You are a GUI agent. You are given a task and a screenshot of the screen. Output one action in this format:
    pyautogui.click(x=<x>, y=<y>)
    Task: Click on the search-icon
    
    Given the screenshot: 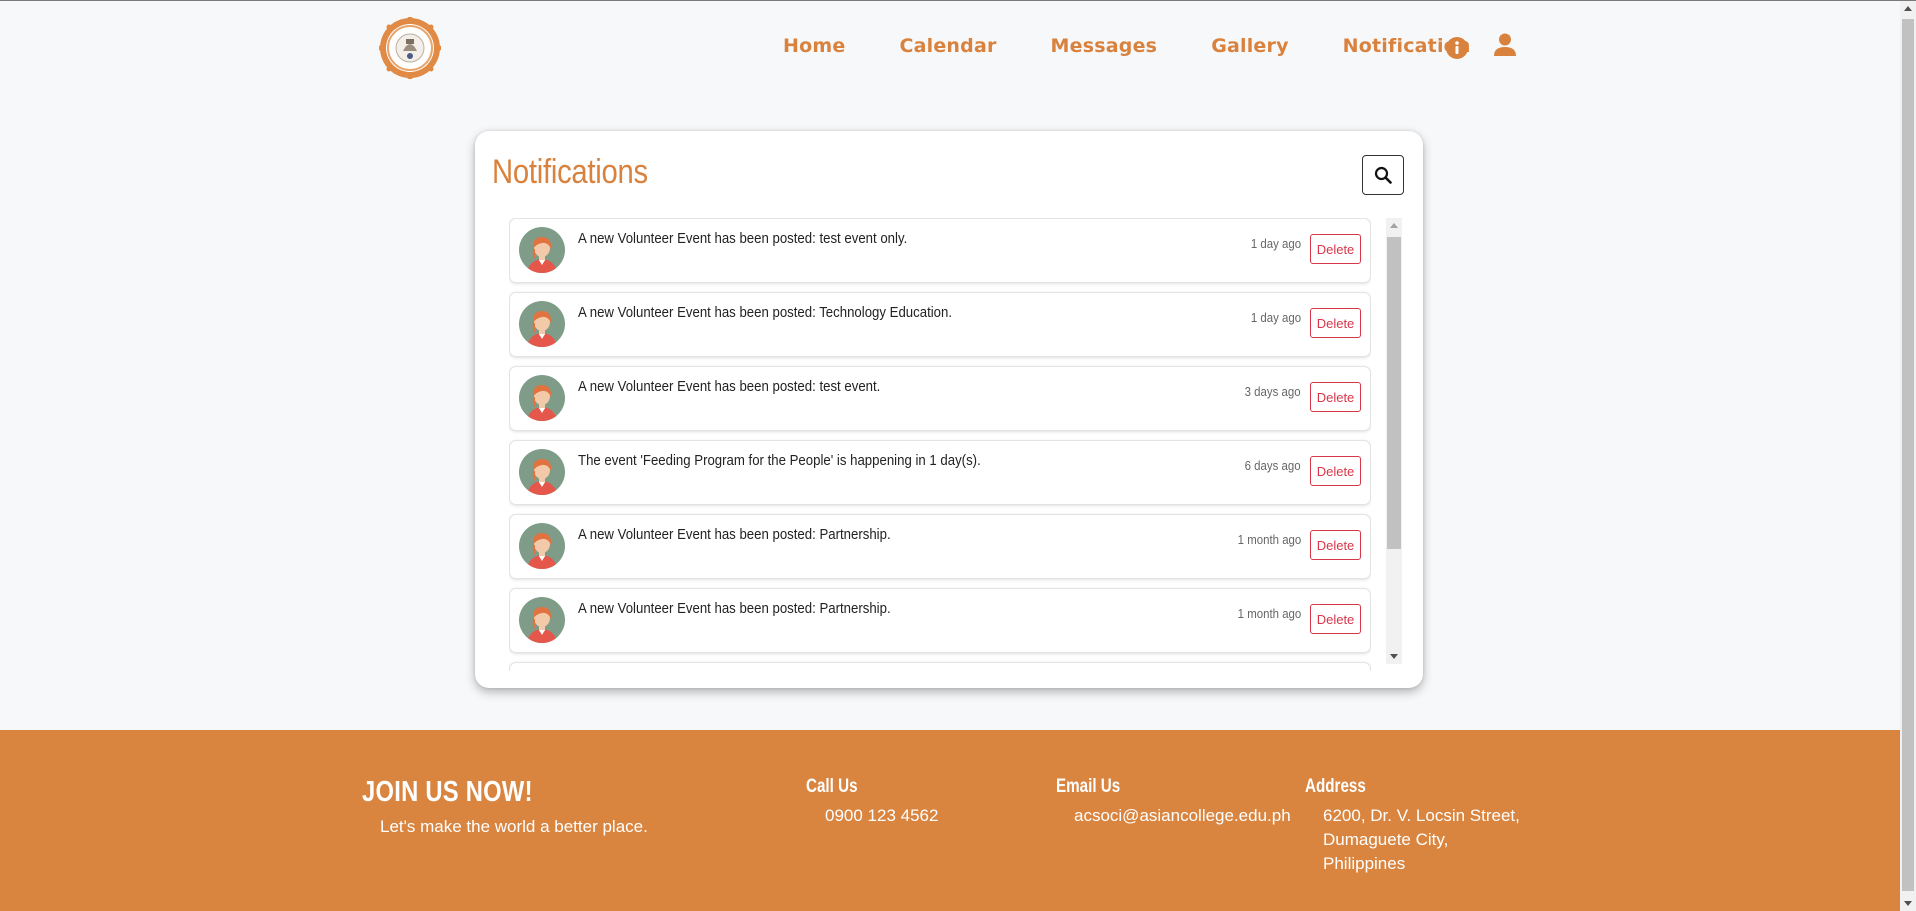 What is the action you would take?
    pyautogui.click(x=1383, y=175)
    